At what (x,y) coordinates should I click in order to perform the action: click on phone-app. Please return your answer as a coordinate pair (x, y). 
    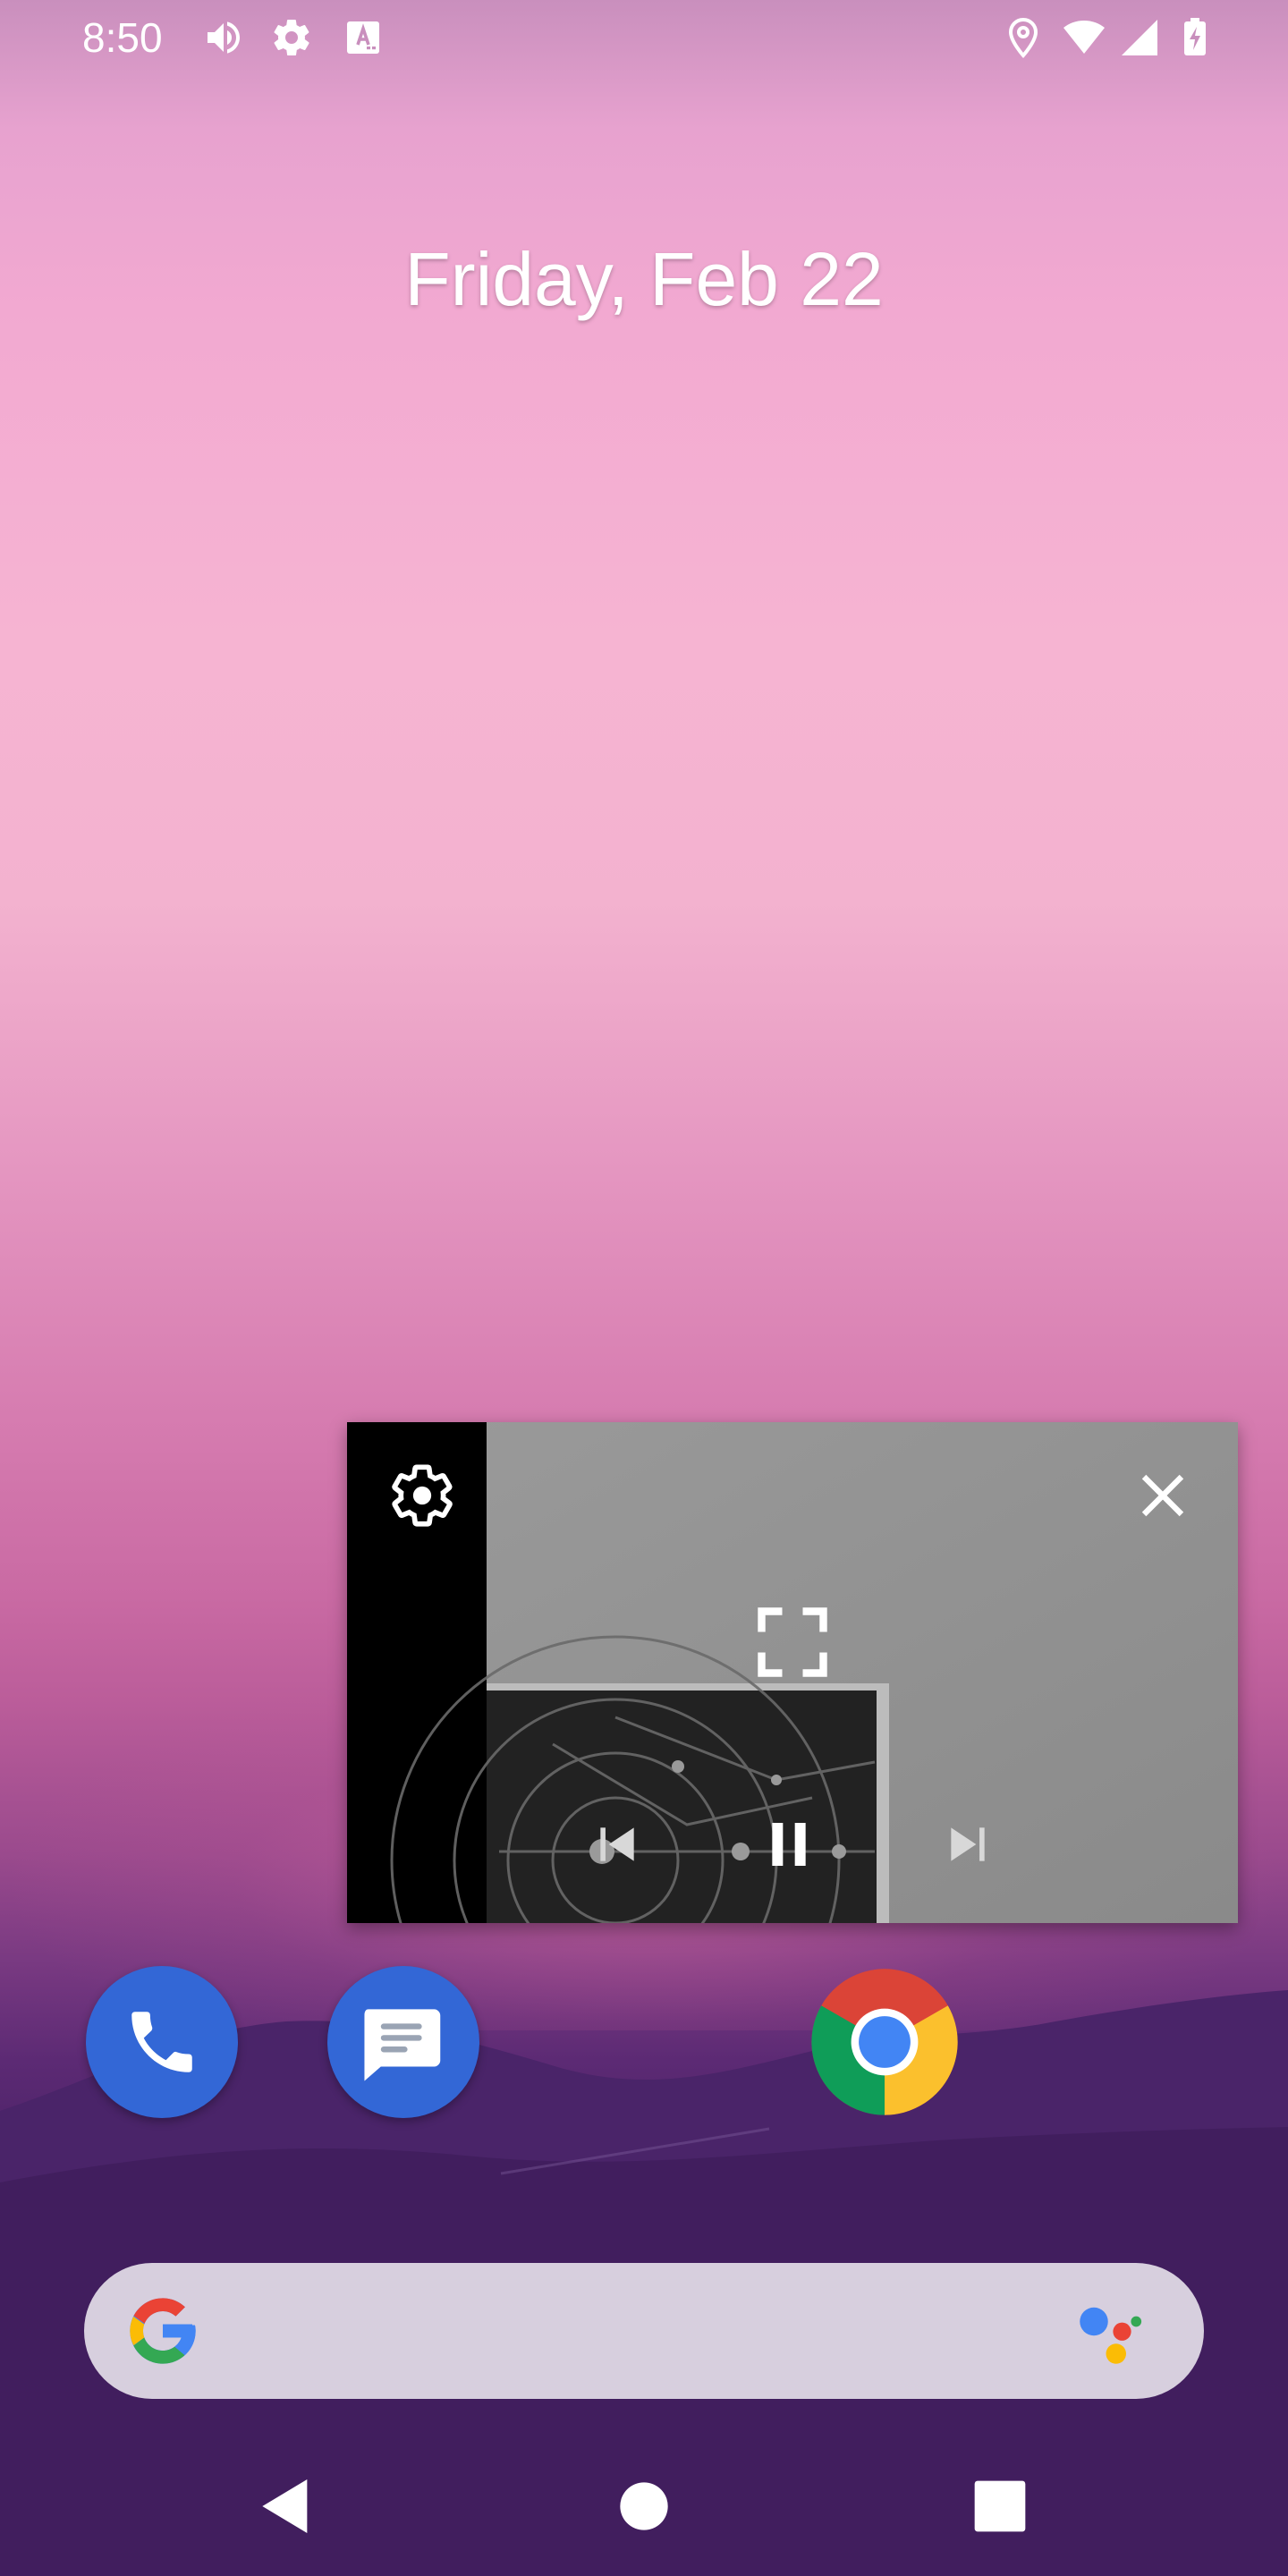
    Looking at the image, I should click on (162, 2042).